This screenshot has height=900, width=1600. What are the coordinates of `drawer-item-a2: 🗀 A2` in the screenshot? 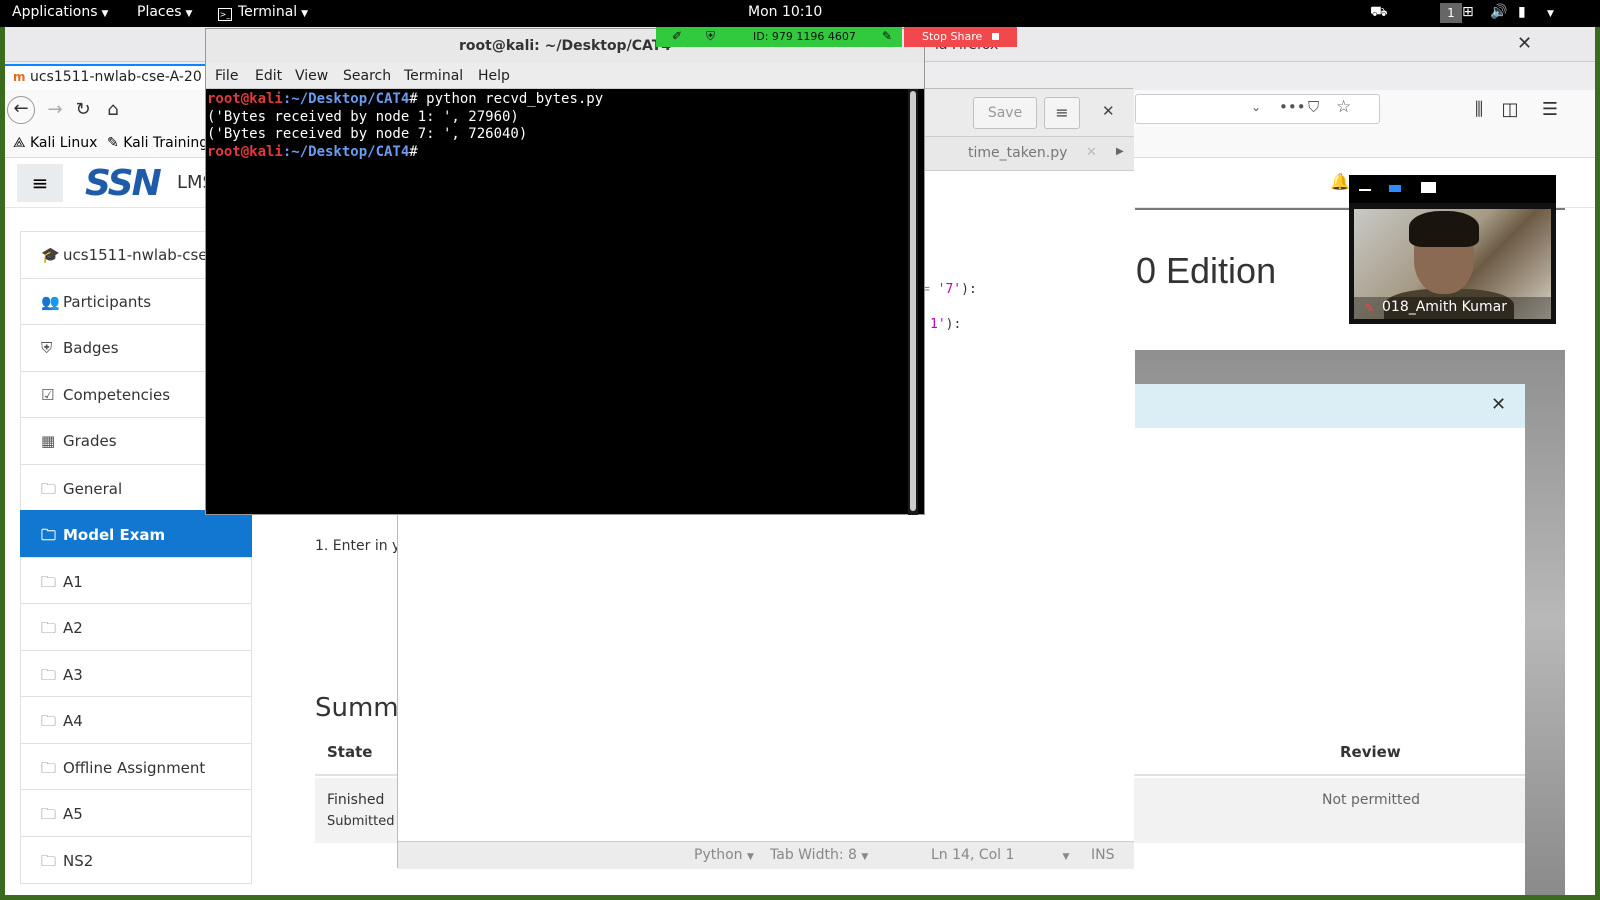 It's located at (136, 627).